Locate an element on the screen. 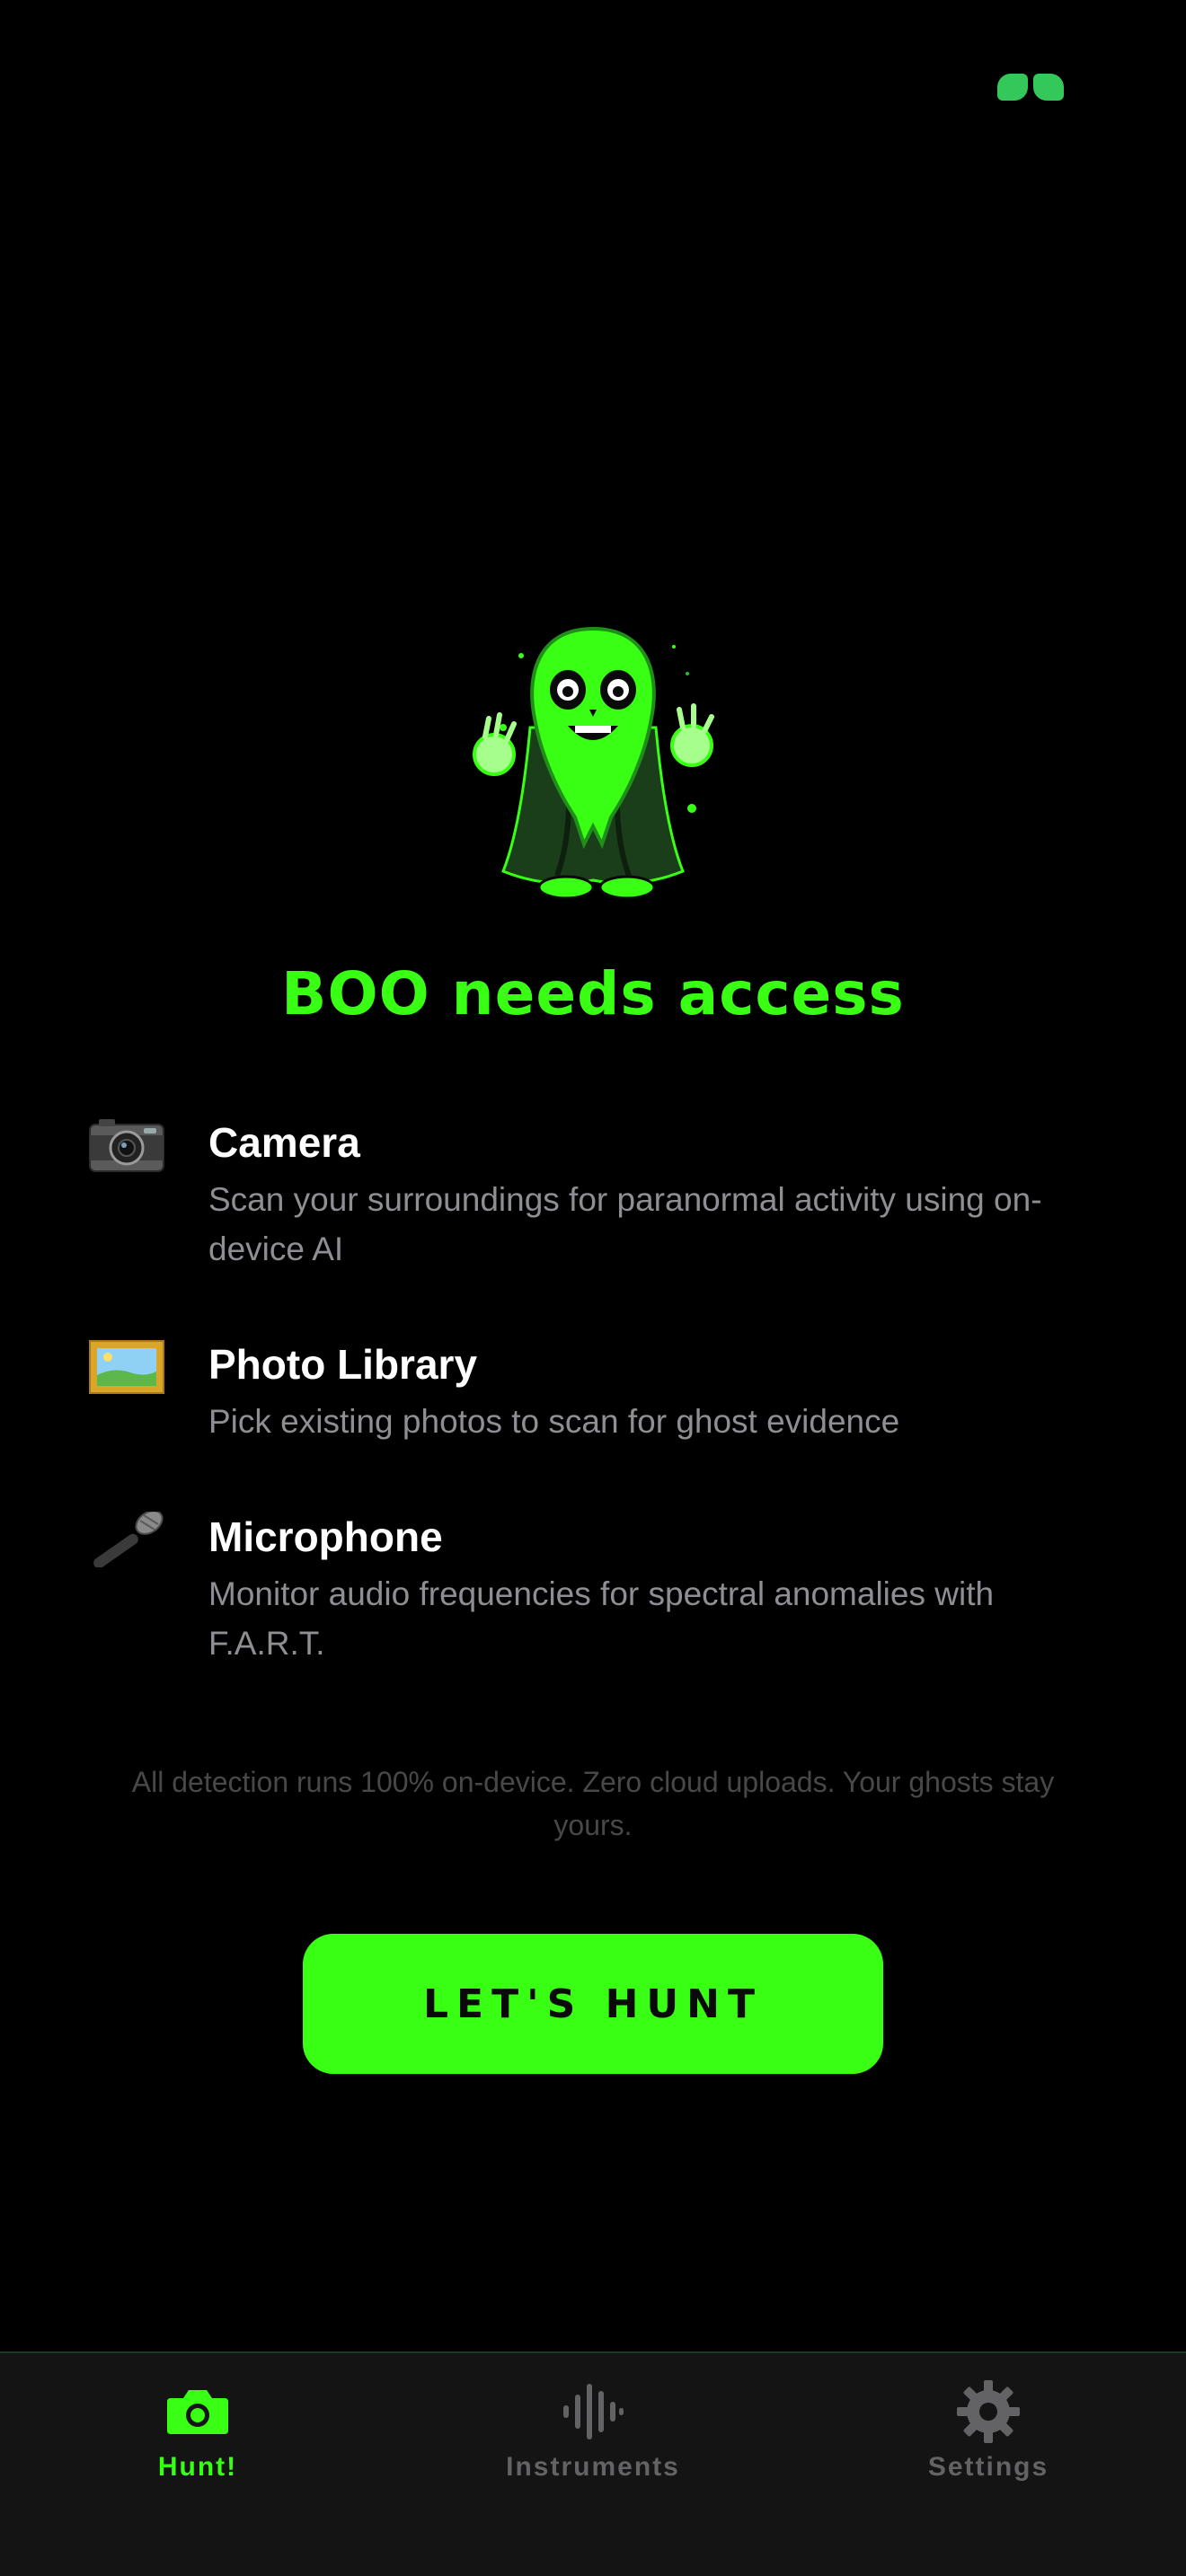 Image resolution: width=1186 pixels, height=2576 pixels. tab-label: Hunt! is located at coordinates (197, 2467).